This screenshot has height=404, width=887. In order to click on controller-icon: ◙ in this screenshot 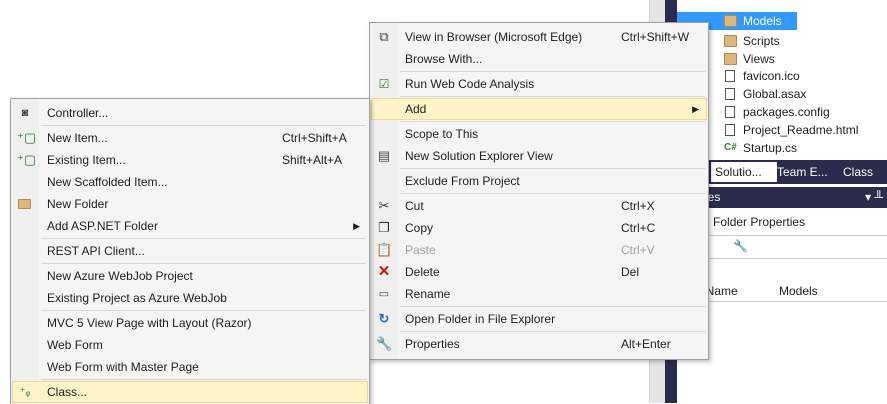, I will do `click(25, 113)`.